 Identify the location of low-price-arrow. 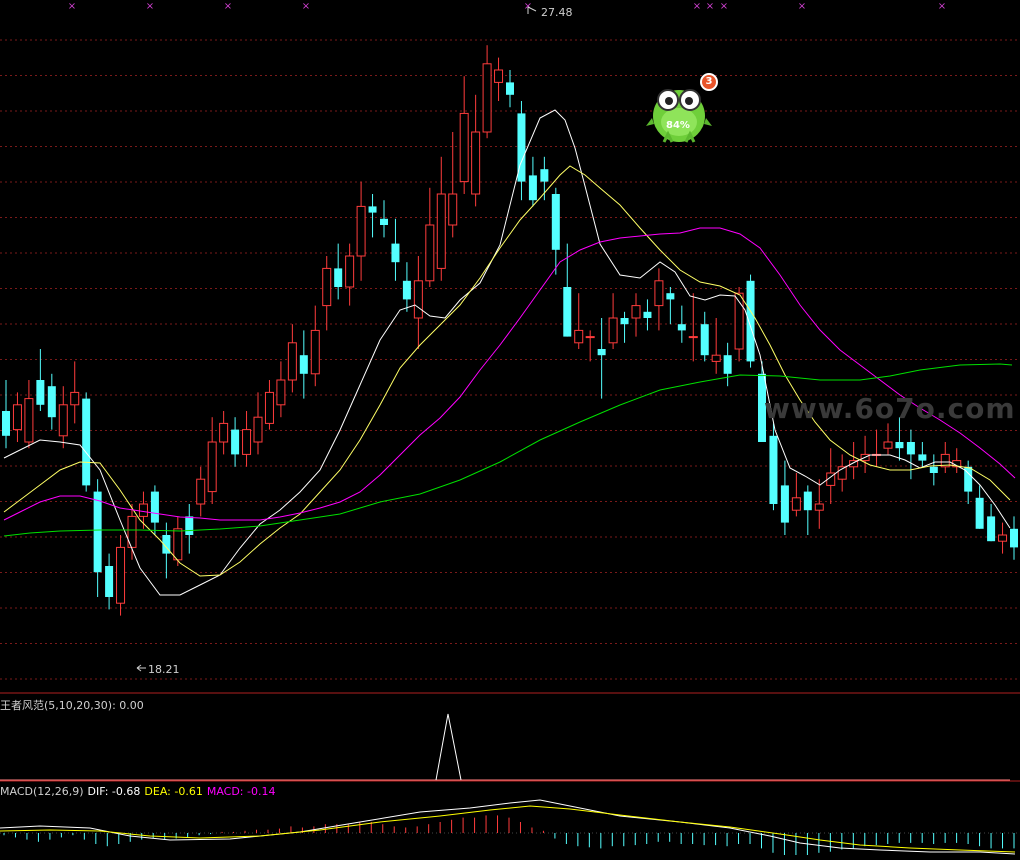
(141, 668).